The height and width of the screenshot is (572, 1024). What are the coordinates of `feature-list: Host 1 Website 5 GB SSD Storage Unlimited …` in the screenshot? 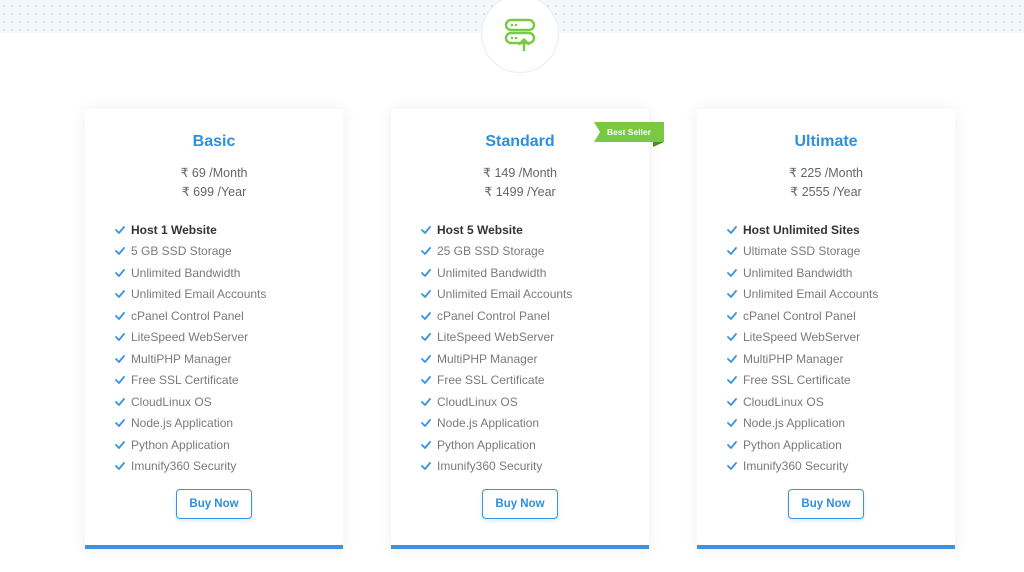 It's located at (190, 348).